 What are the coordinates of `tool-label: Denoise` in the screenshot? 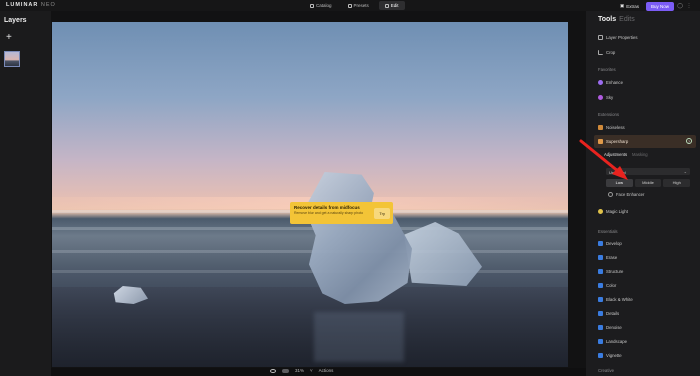 It's located at (614, 327).